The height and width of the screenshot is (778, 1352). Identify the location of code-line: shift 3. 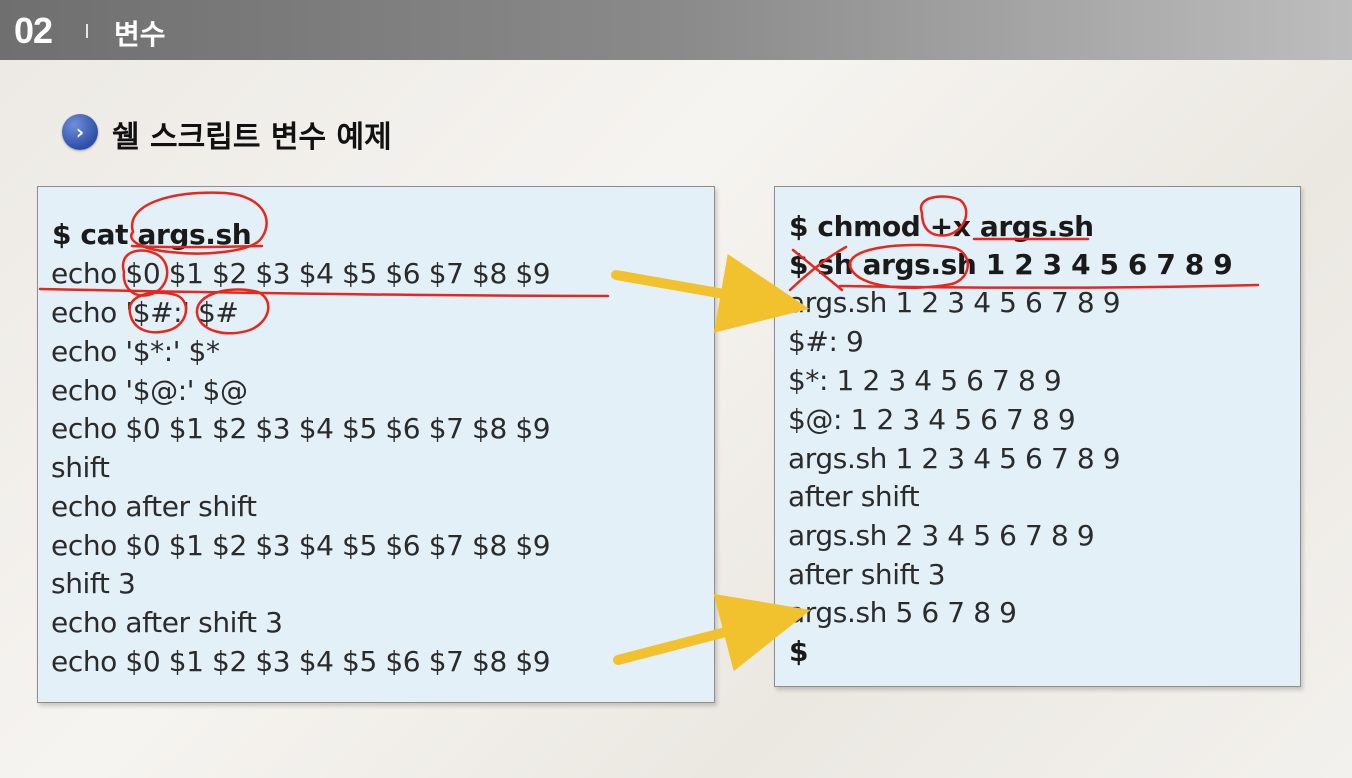
(93, 583).